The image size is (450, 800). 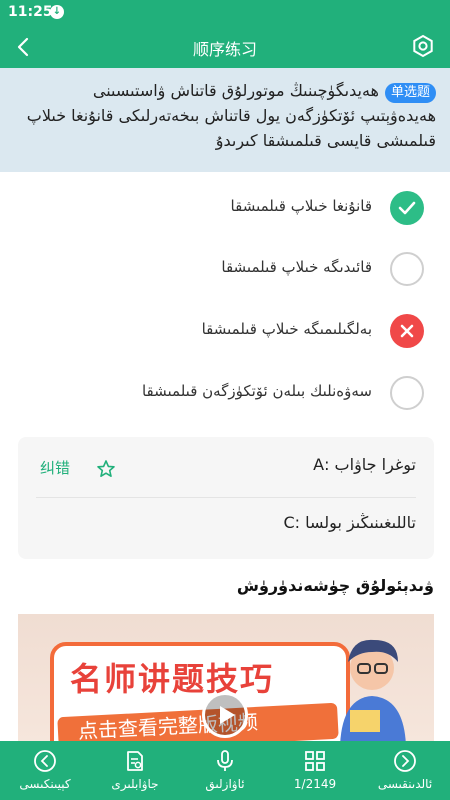 I want to click on option-text: قائىدىگە خىلاپ قىلمىشقا, so click(x=296, y=267).